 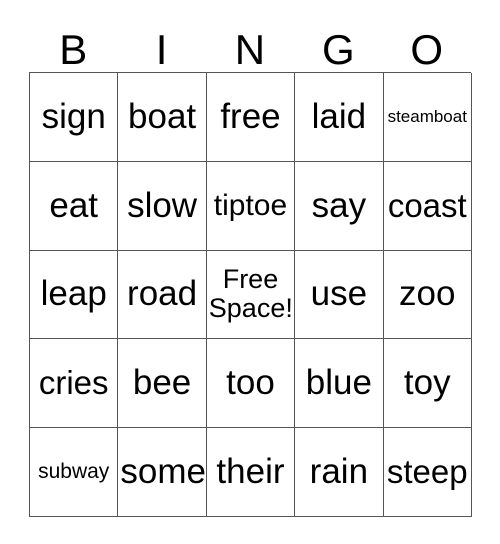 I want to click on bingo-row: cries bee too blue toy, so click(x=251, y=384).